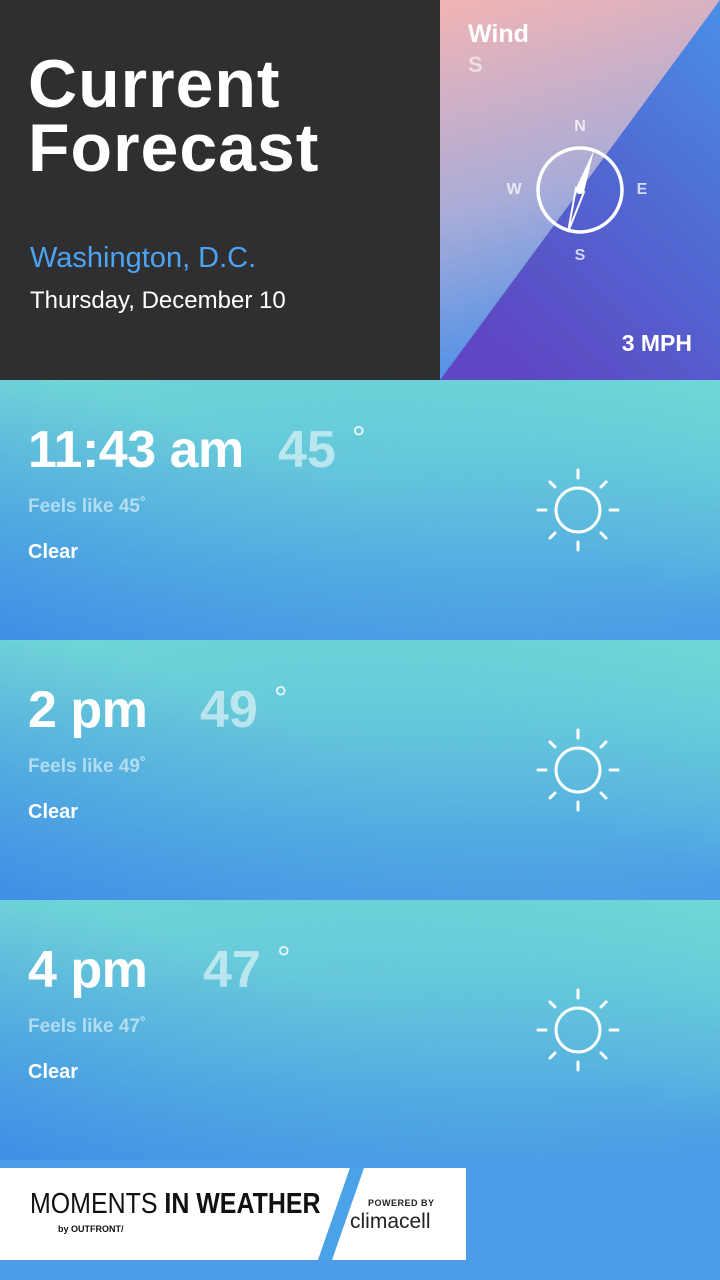 This screenshot has height=1280, width=720. What do you see at coordinates (87, 506) in the screenshot?
I see `feels-like: Feels like 45˚` at bounding box center [87, 506].